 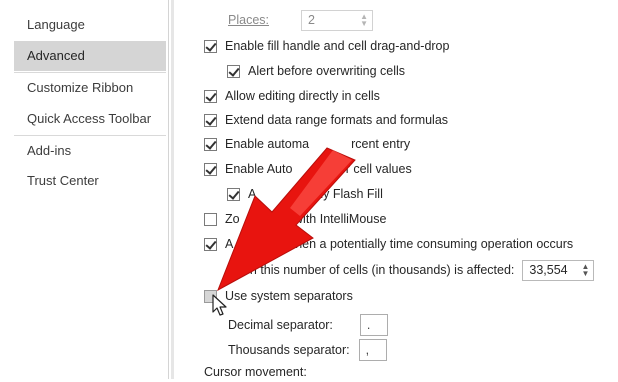 I want to click on alert-overwrite-option: Alert before overwriting cells, so click(x=316, y=71).